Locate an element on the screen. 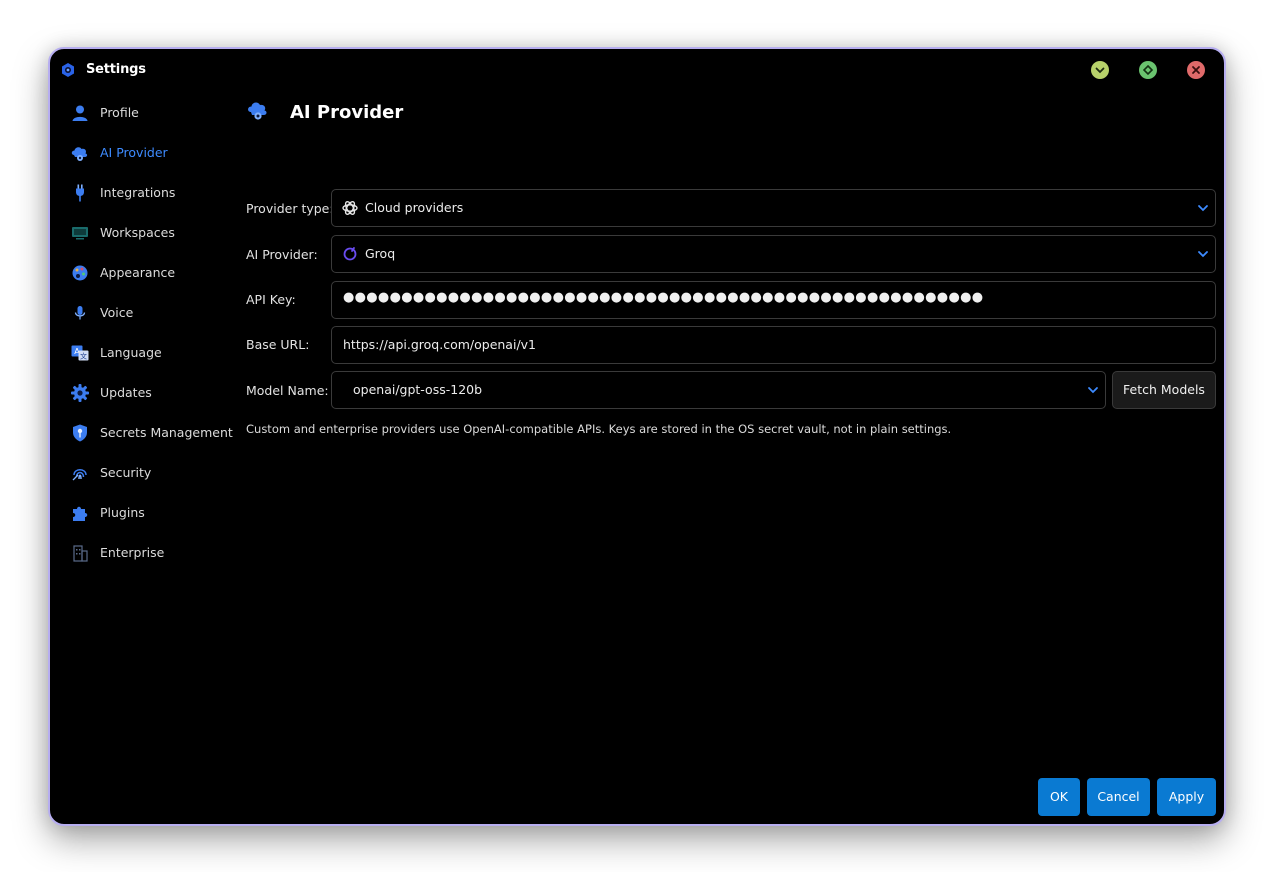 The image size is (1272, 872). puzzle-icon is located at coordinates (80, 513).